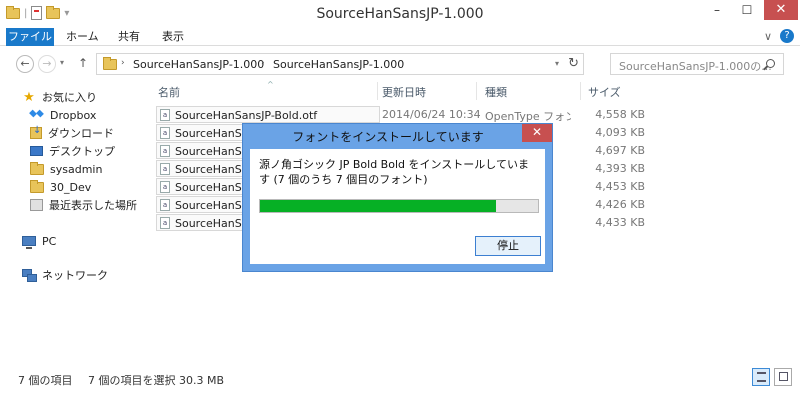  I want to click on window-title: SourceHanSansJP-1.000, so click(400, 14).